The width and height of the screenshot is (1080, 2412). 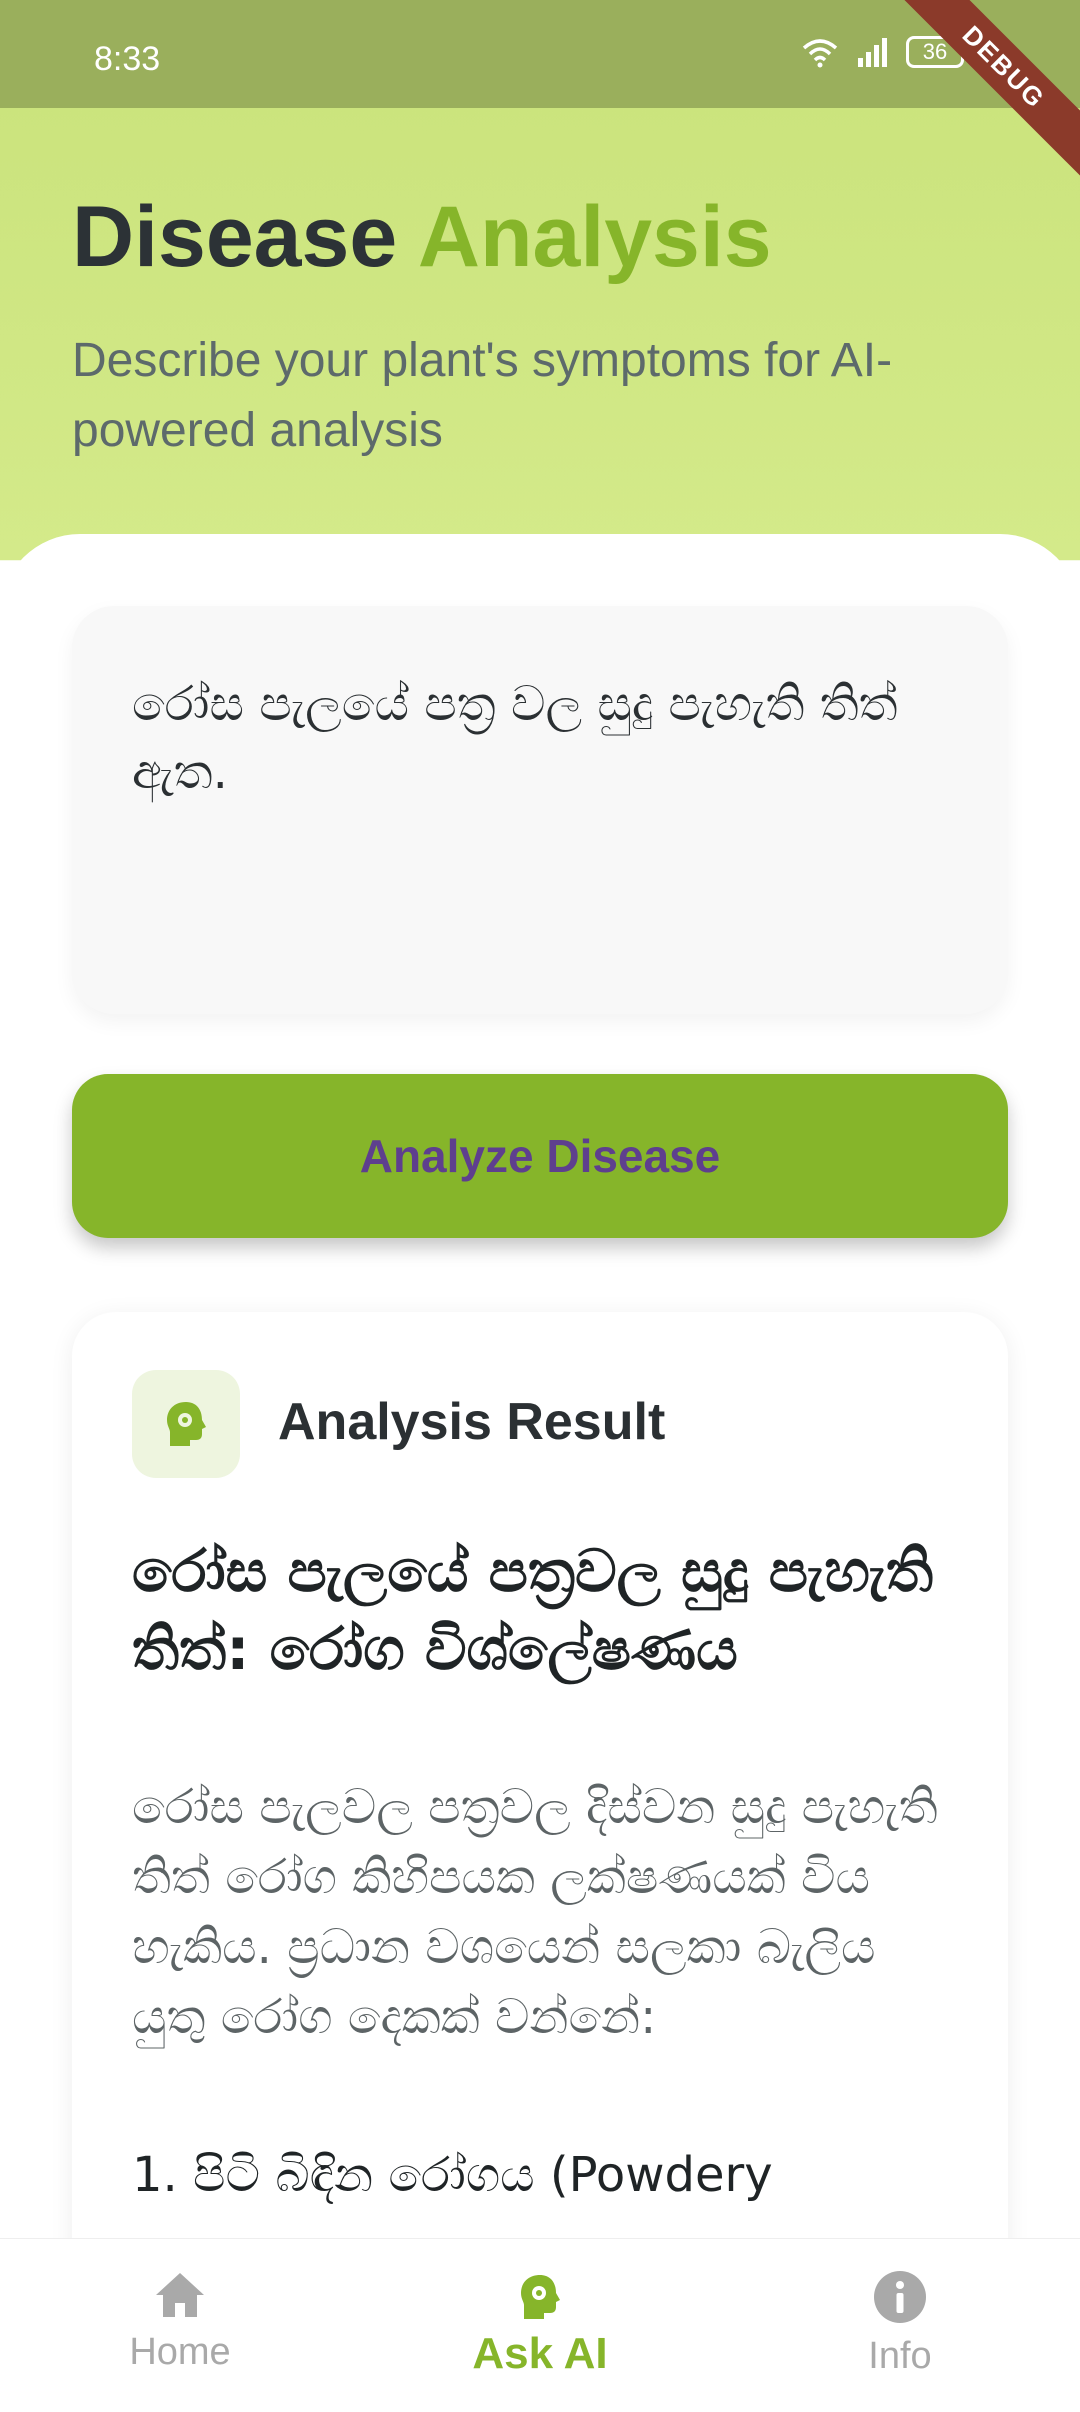 I want to click on page-title: Disease Analysis, so click(x=422, y=237).